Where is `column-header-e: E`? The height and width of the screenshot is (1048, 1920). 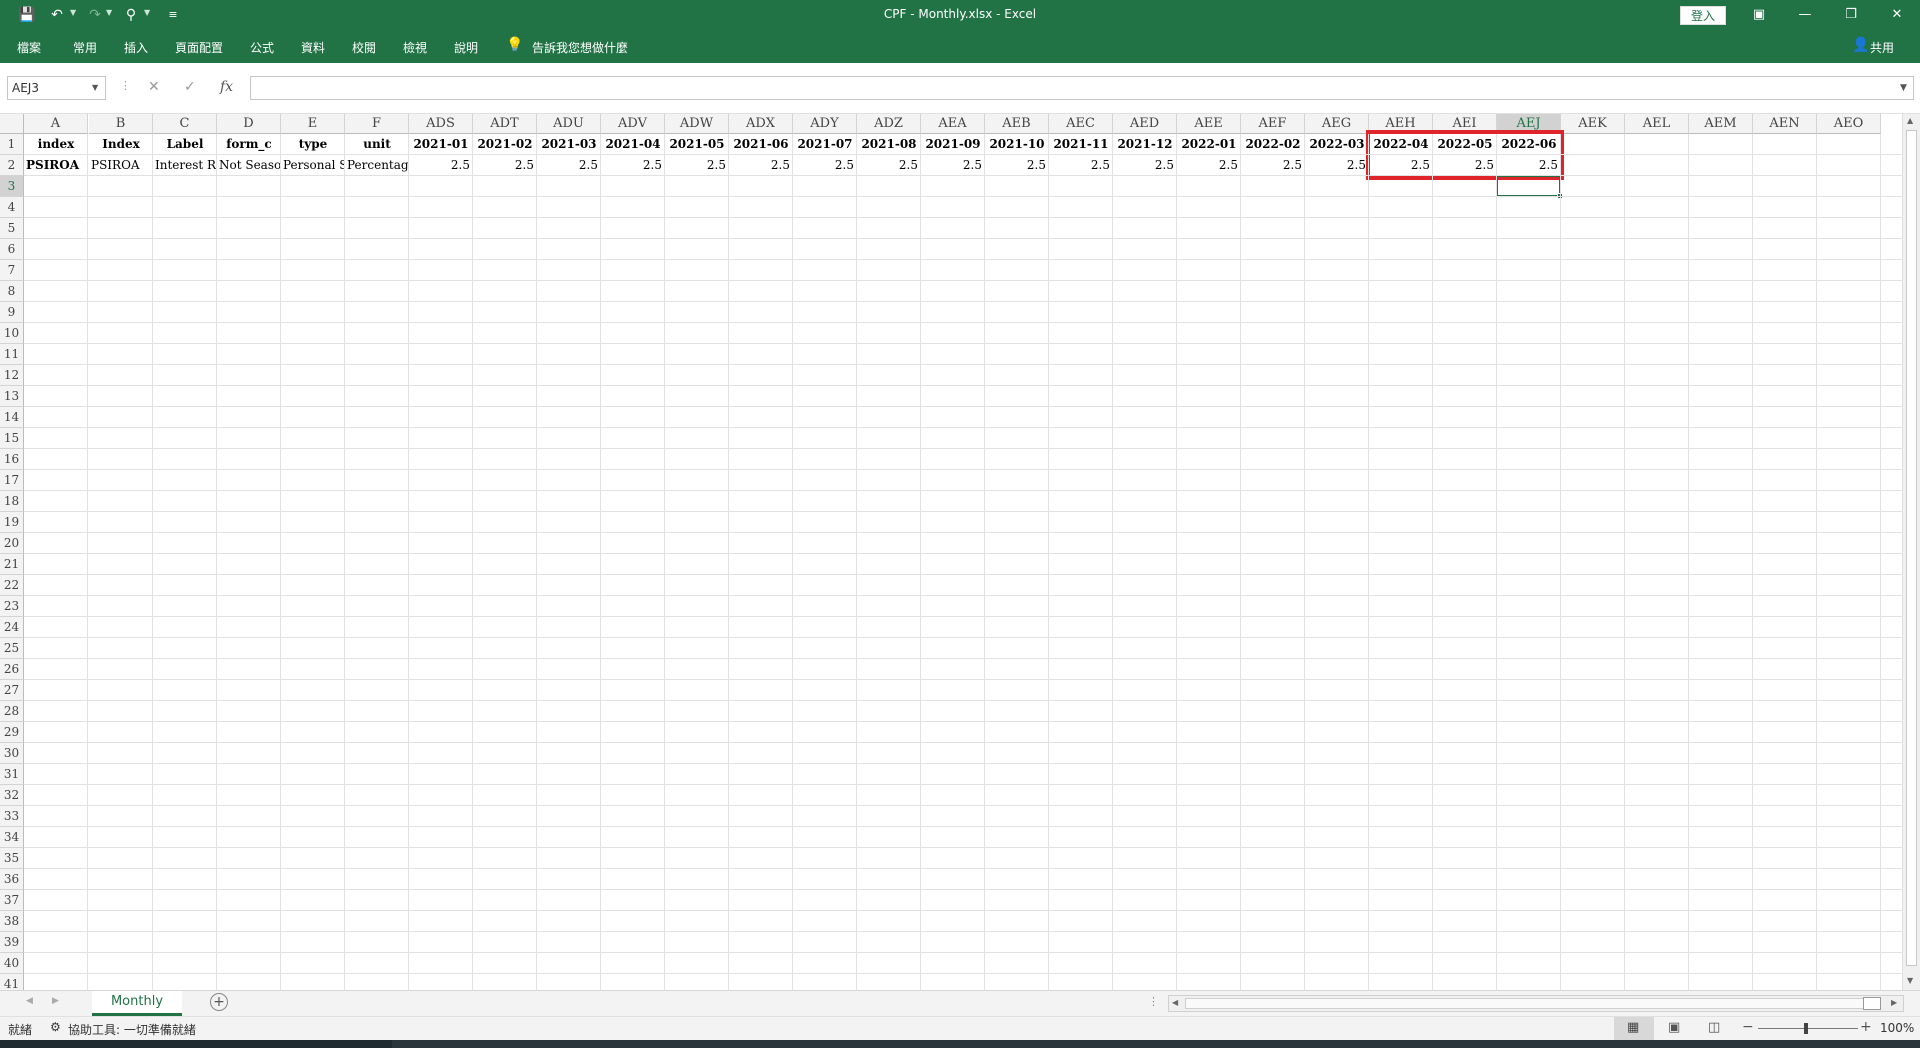 column-header-e: E is located at coordinates (313, 124).